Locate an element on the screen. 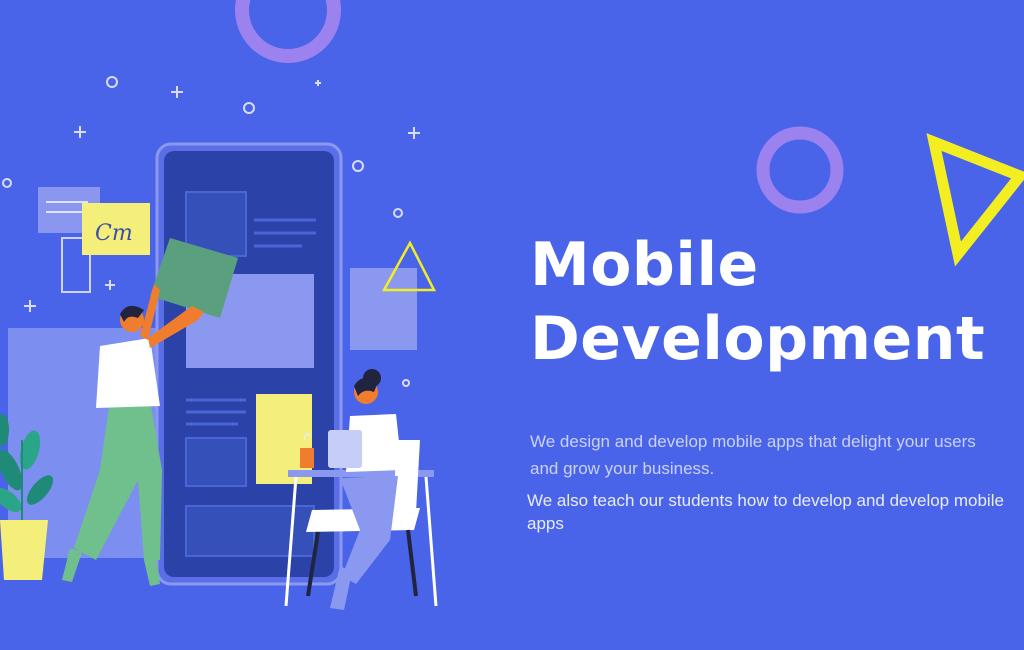 This screenshot has width=1024, height=650. title-line-development: Development is located at coordinates (758, 339).